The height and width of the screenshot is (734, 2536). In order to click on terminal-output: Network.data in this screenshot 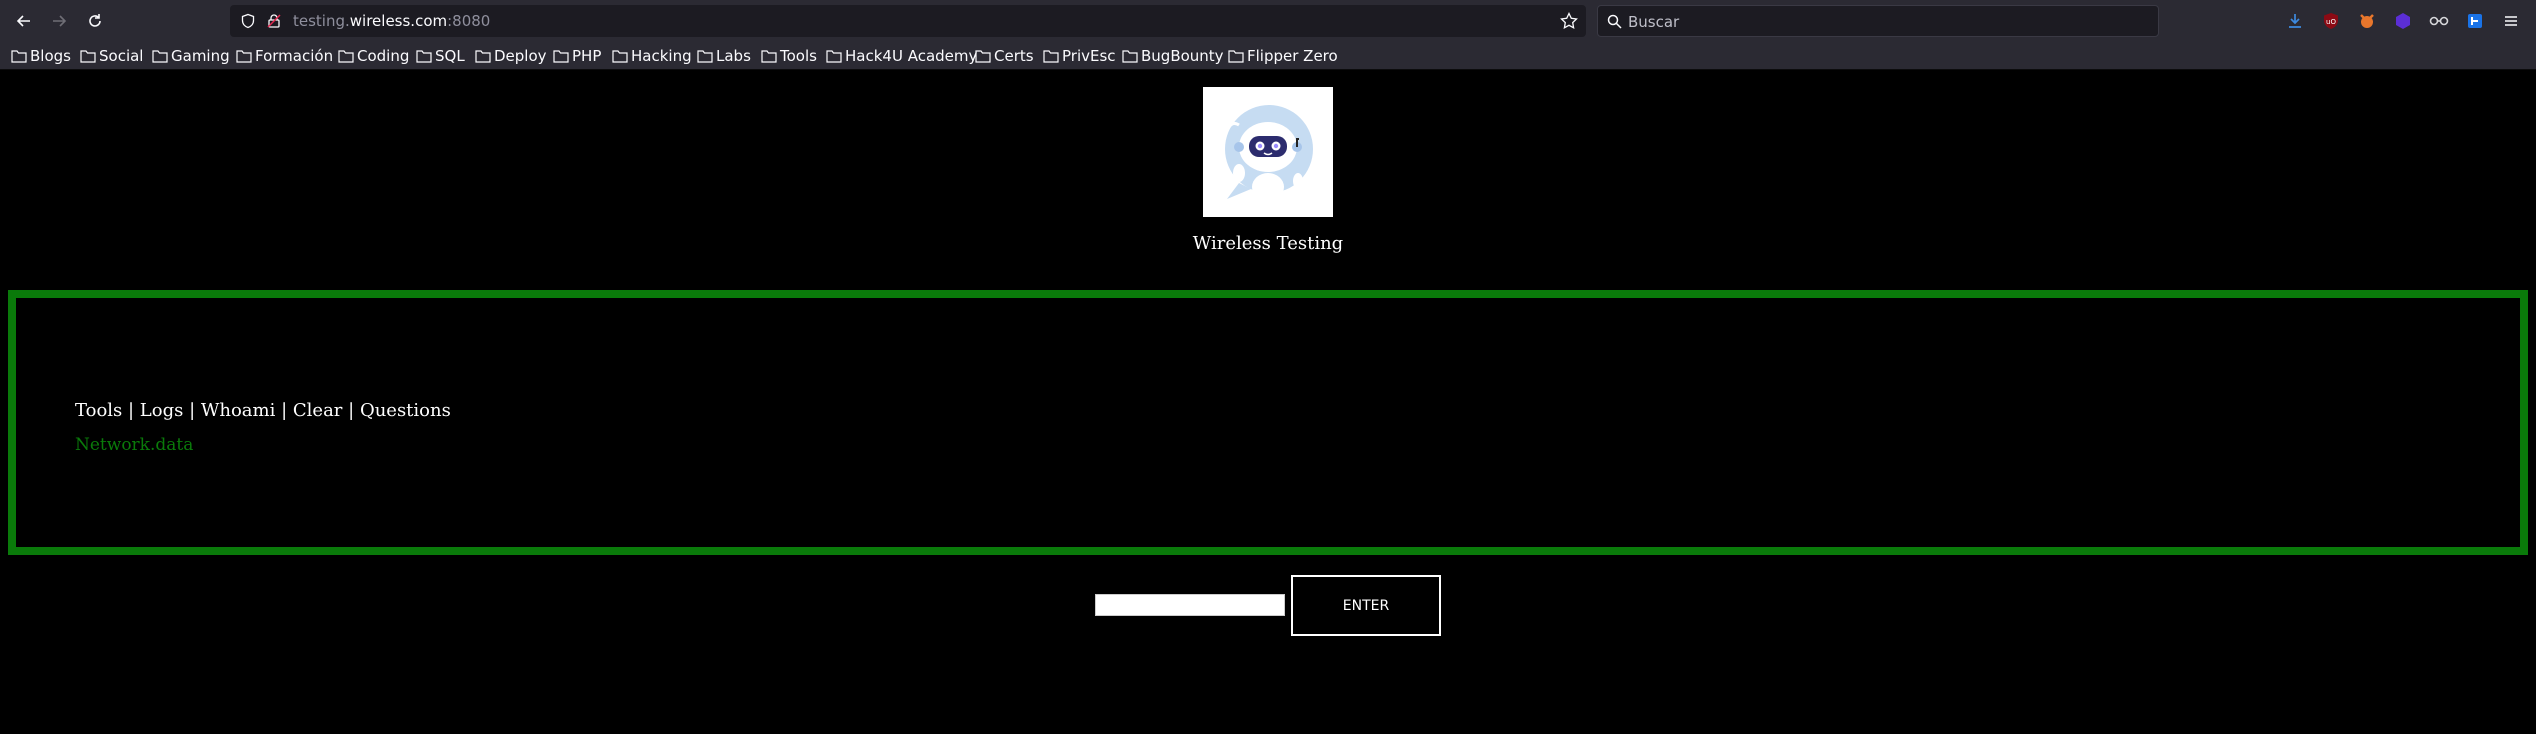, I will do `click(134, 445)`.